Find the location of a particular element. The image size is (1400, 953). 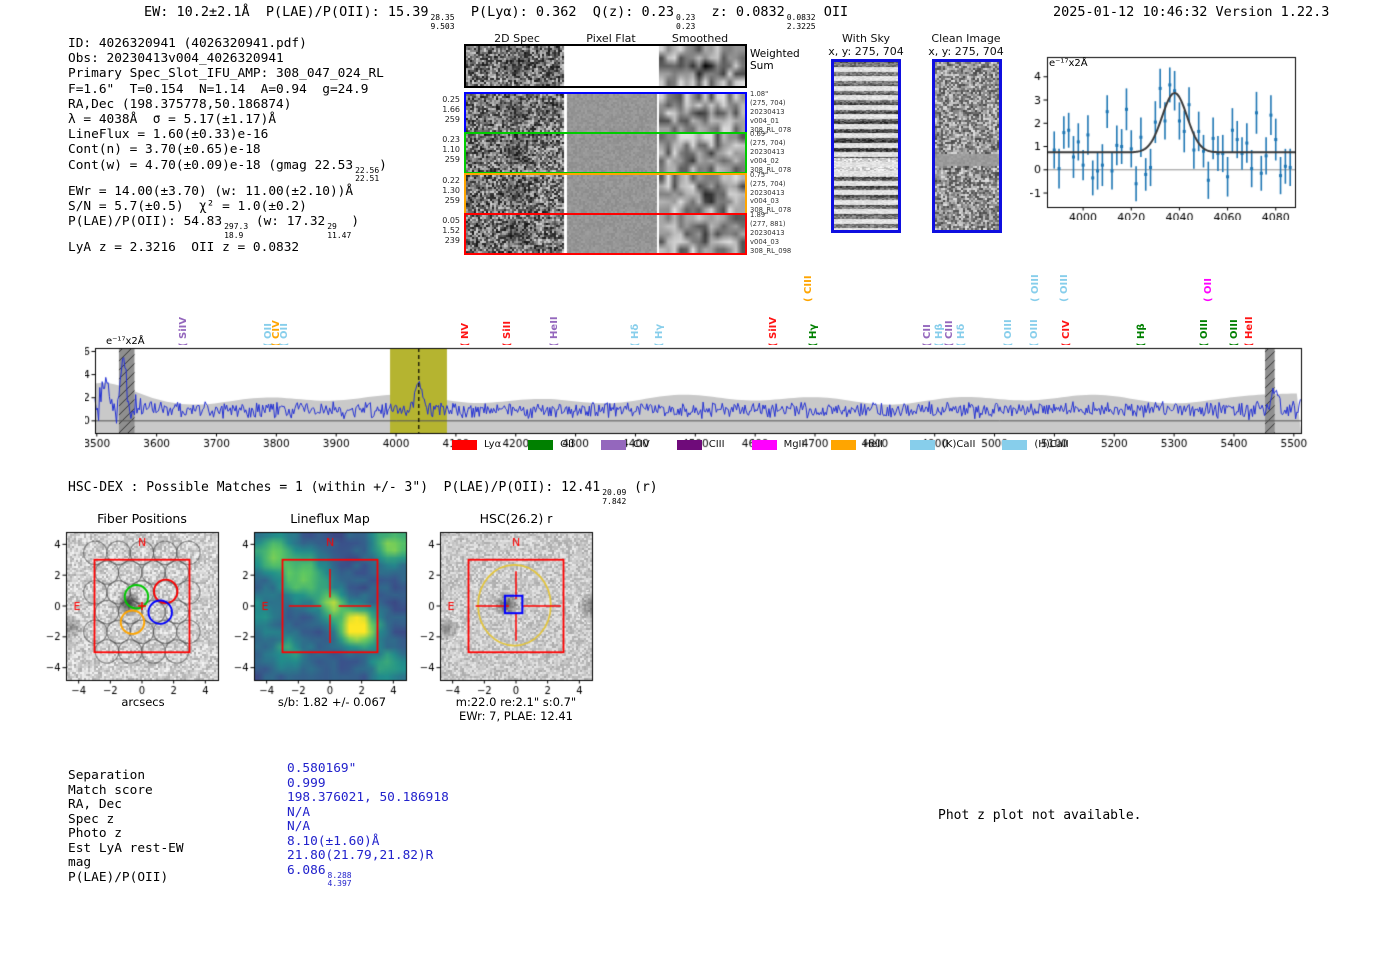

legend-item: (K)CaII is located at coordinates (942, 444).